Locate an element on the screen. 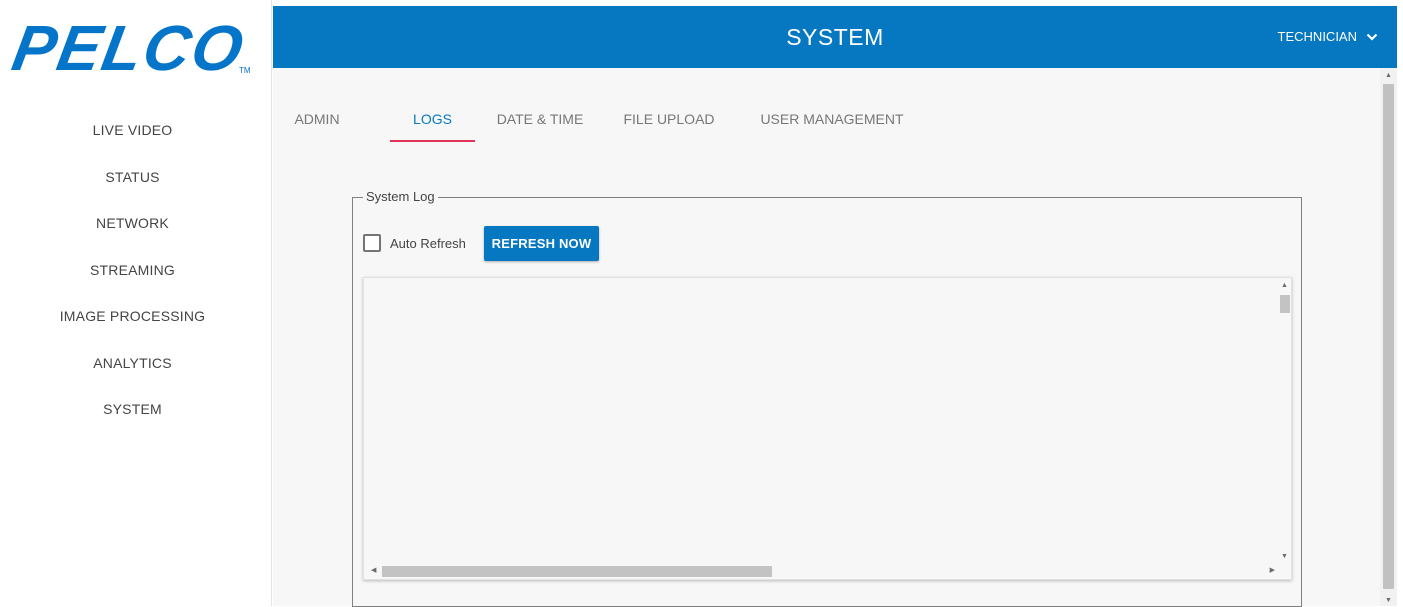 The width and height of the screenshot is (1403, 607). page-title: SYSTEM is located at coordinates (835, 37).